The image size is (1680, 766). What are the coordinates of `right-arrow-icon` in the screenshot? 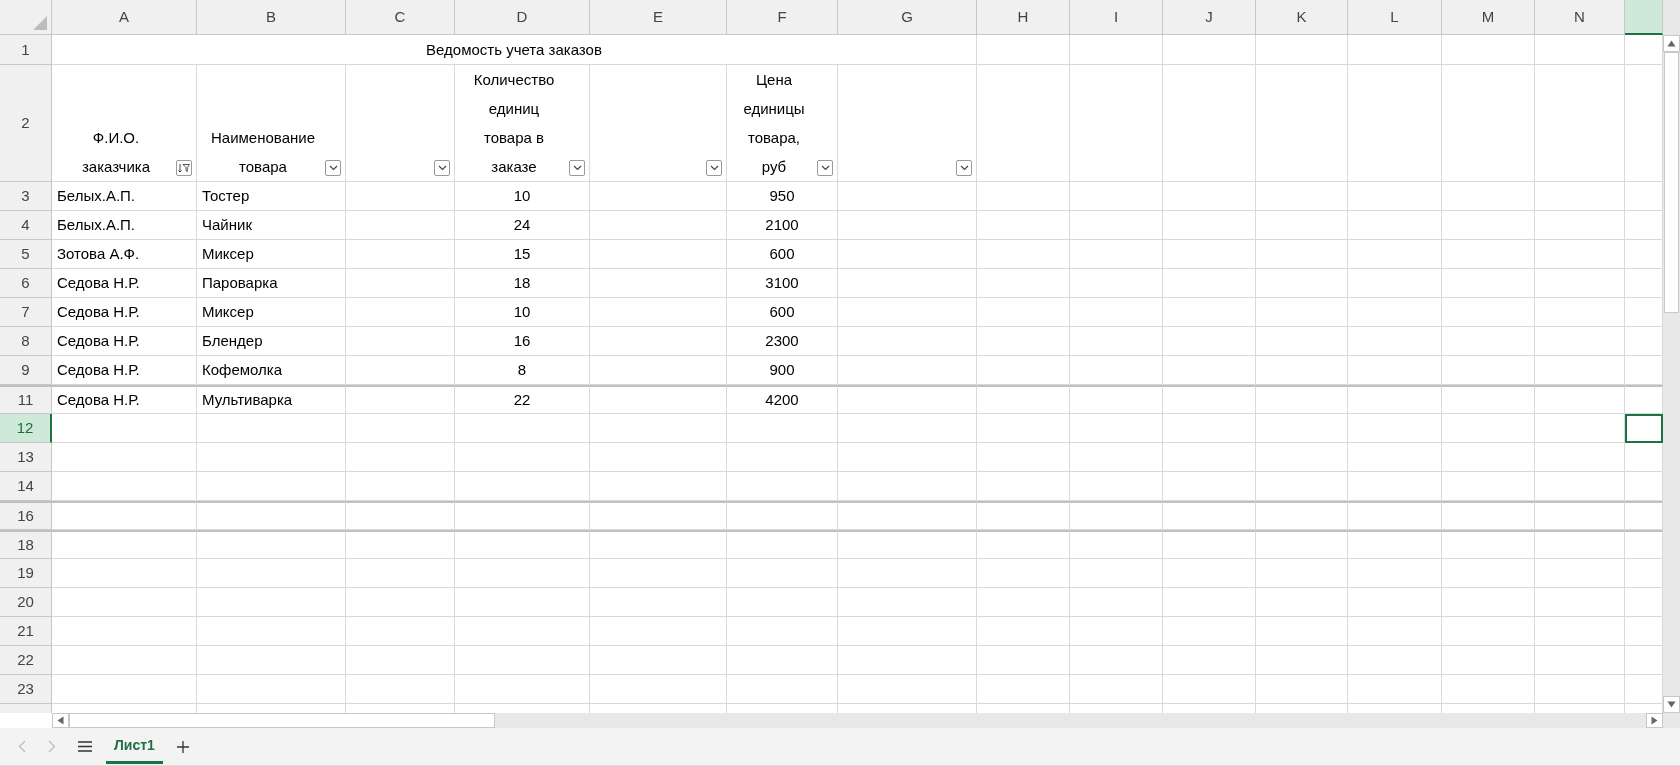 It's located at (1654, 720).